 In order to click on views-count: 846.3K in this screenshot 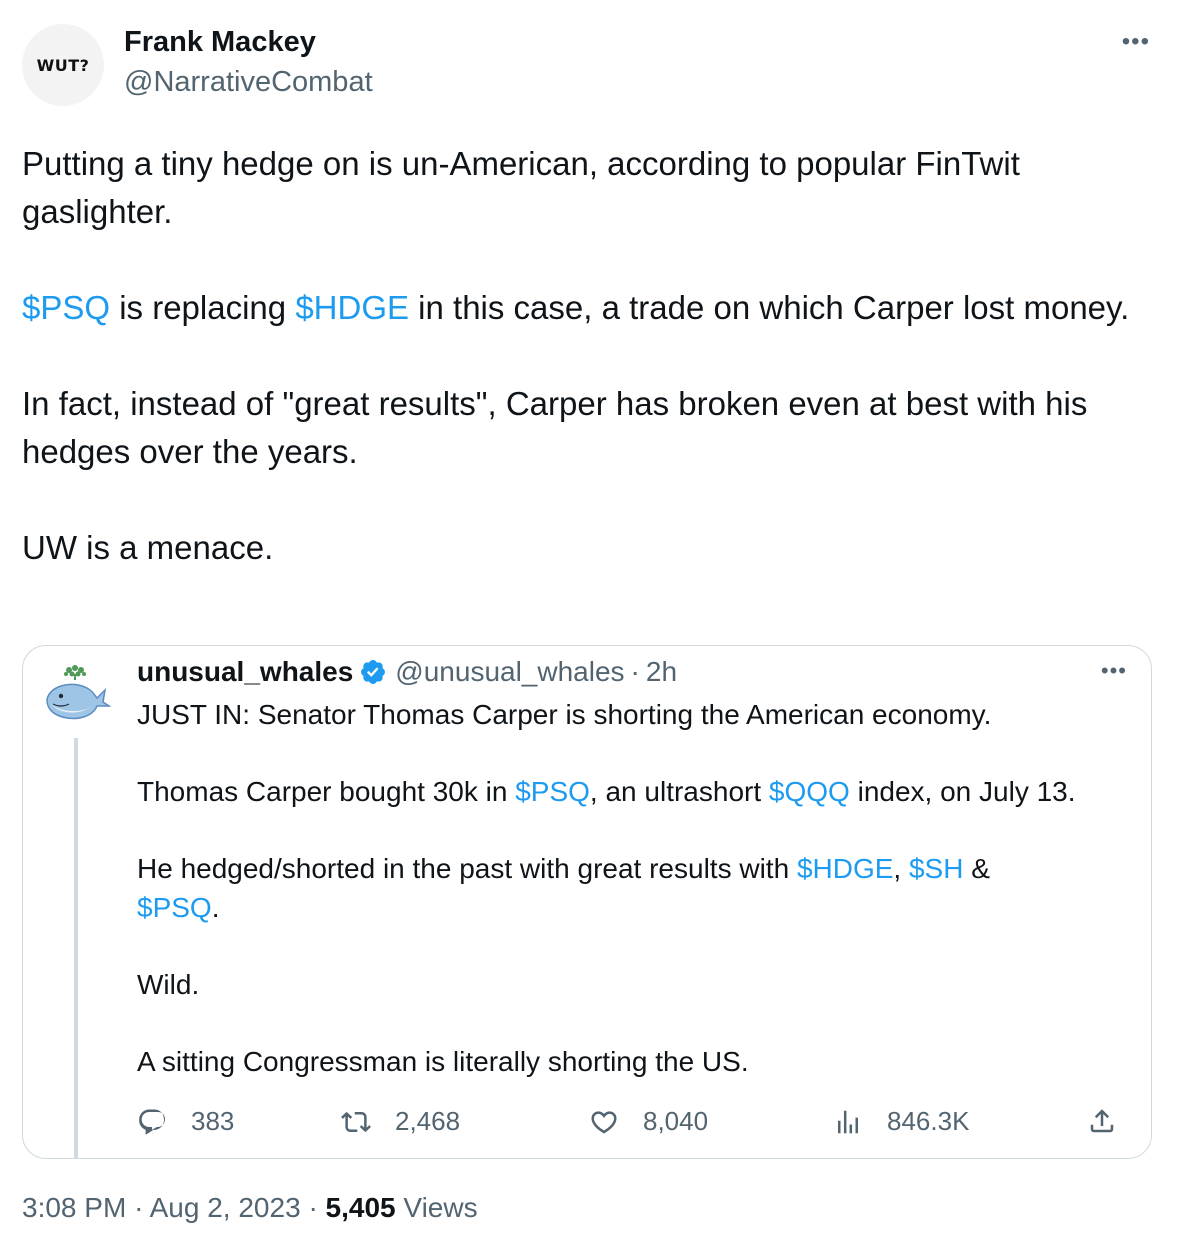, I will do `click(928, 1121)`.